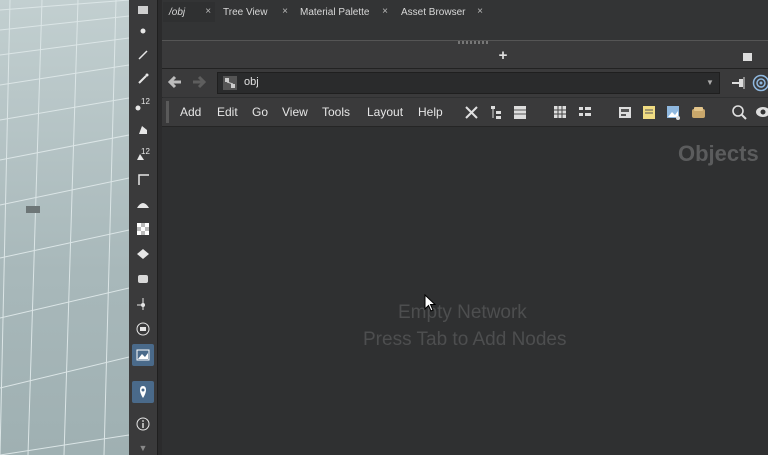 This screenshot has height=455, width=768. What do you see at coordinates (143, 55) in the screenshot?
I see `edit-tool-icon` at bounding box center [143, 55].